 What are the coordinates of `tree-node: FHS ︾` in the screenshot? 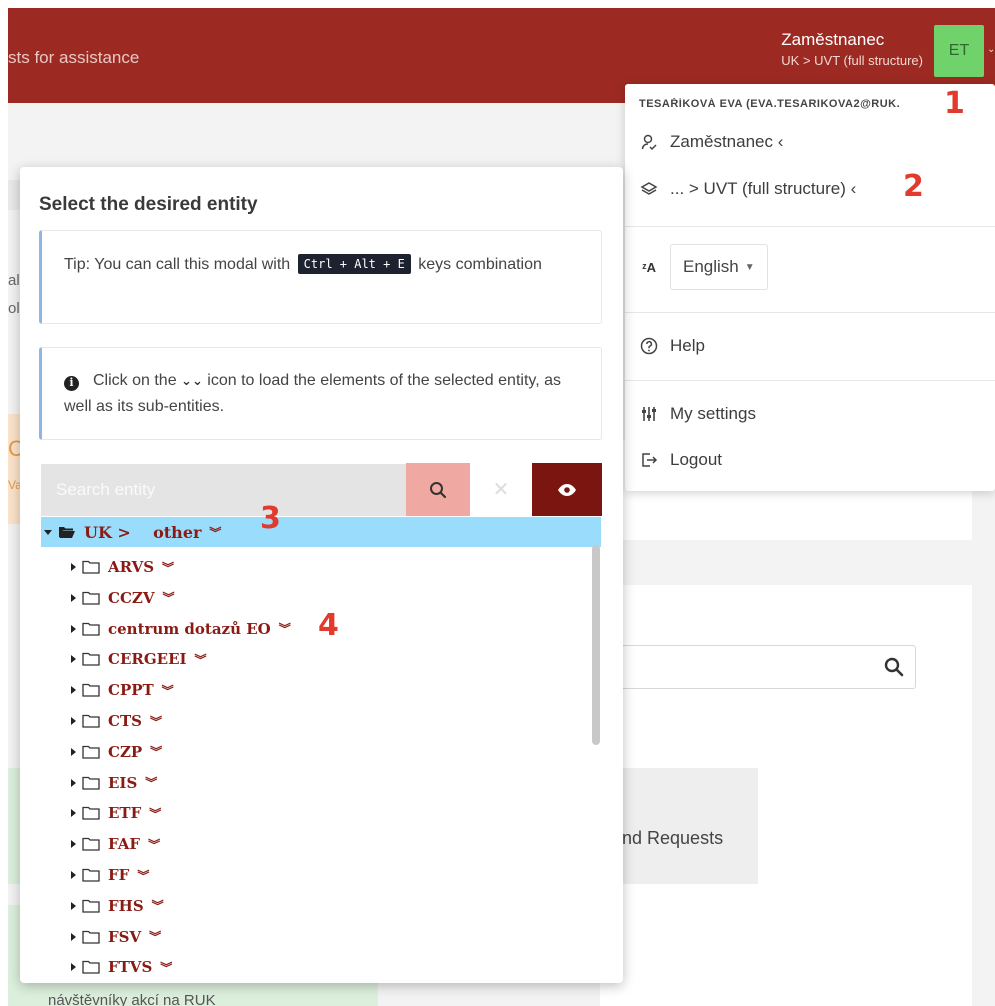 It's located at (117, 906).